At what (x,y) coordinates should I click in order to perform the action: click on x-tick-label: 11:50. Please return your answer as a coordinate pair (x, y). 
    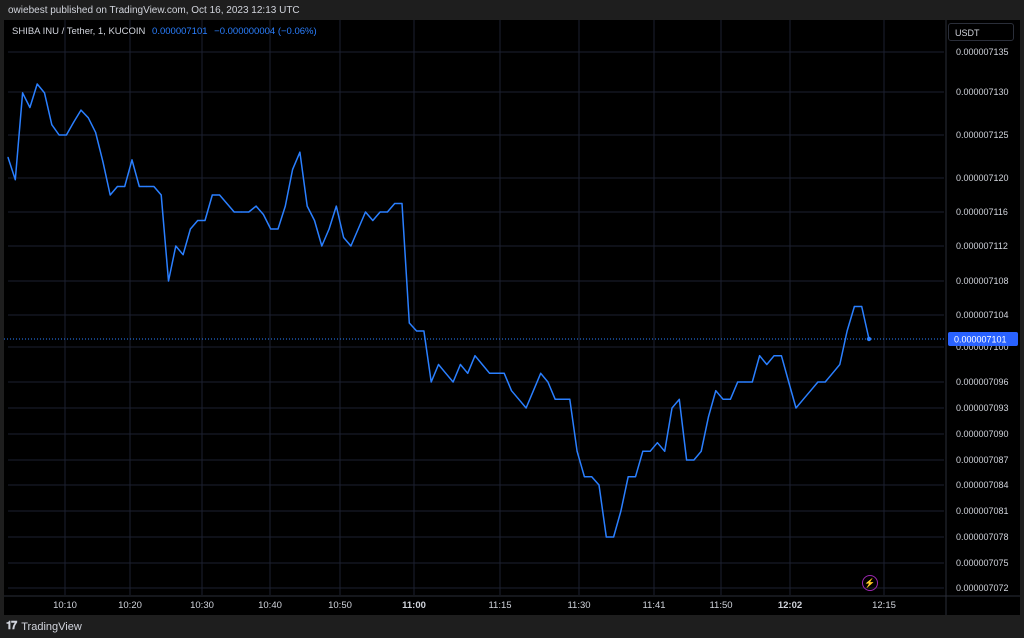
    Looking at the image, I should click on (720, 605).